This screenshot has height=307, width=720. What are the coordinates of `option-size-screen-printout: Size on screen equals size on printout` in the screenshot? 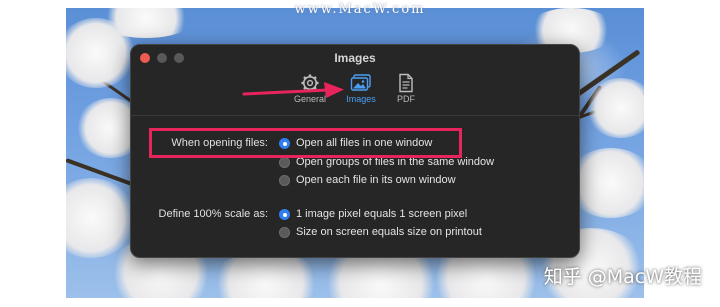 It's located at (389, 232).